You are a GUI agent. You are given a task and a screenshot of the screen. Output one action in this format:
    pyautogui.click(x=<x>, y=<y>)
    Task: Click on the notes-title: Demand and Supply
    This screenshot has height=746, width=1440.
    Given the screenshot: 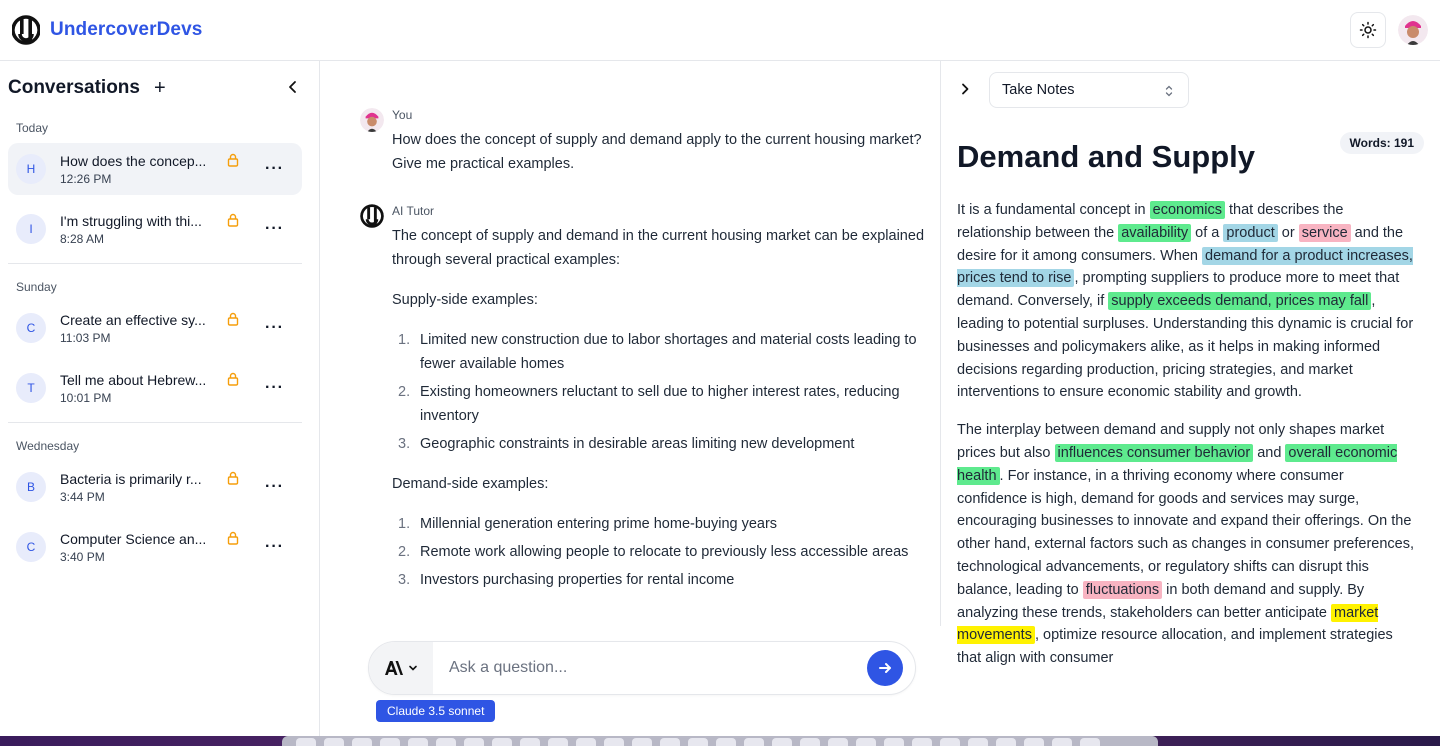 What is the action you would take?
    pyautogui.click(x=1106, y=157)
    